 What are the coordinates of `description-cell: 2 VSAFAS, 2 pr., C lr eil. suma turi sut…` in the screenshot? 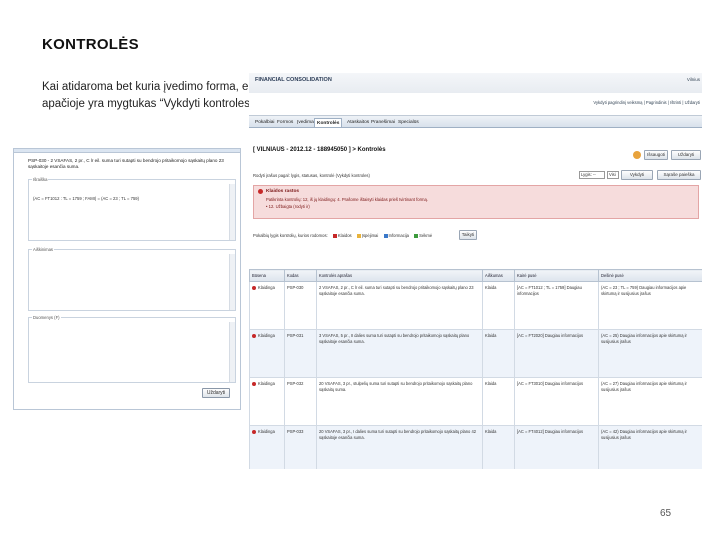 It's located at (399, 305).